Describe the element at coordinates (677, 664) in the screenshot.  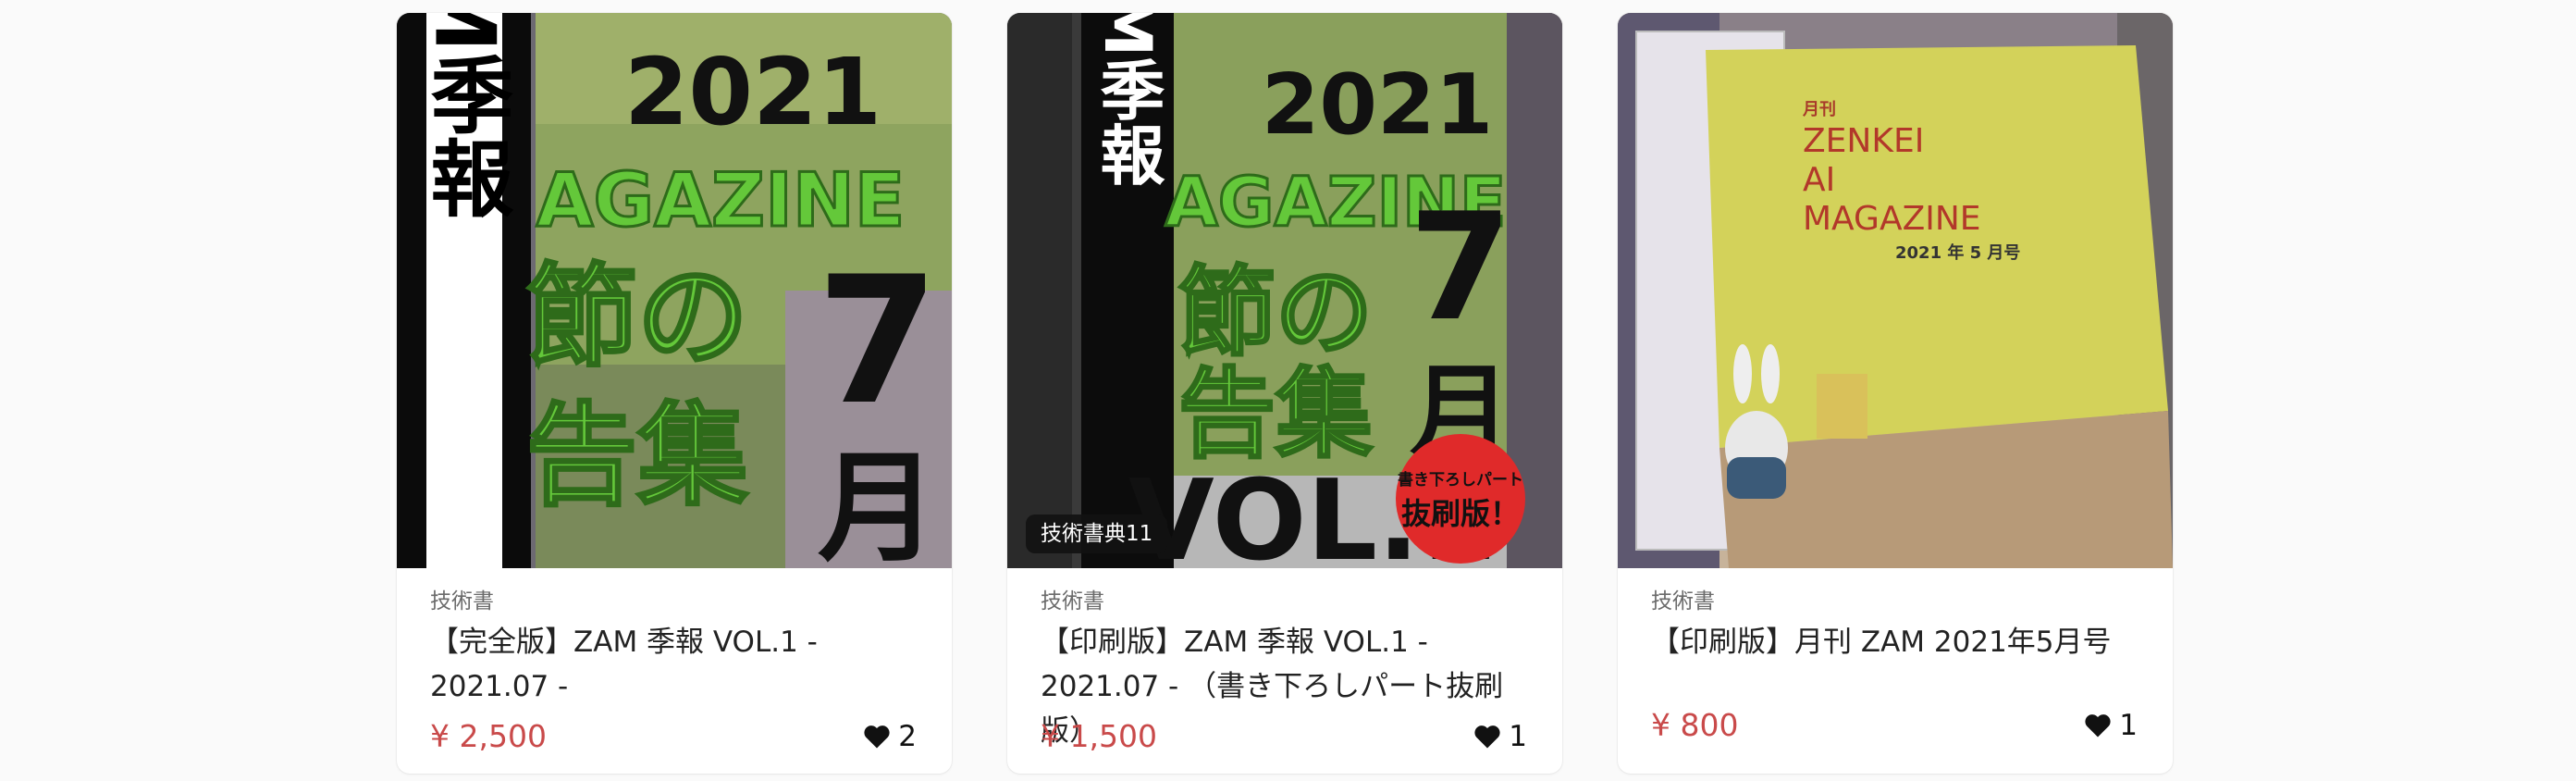
I see `product-title: 【完全版】ZAM 季報 VOL.1 - 2021.07 -` at that location.